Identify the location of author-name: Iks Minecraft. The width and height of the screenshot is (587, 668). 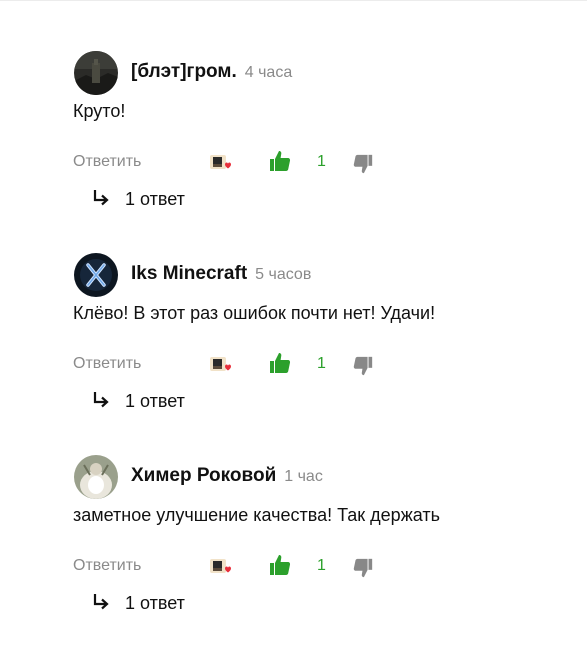
(189, 273).